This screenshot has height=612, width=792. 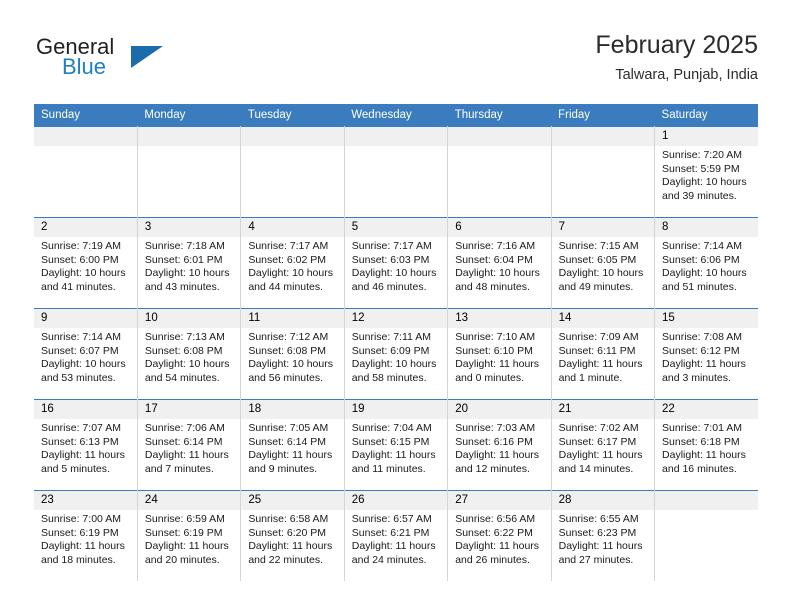 I want to click on brand-name-blue: Blue, so click(x=84, y=66).